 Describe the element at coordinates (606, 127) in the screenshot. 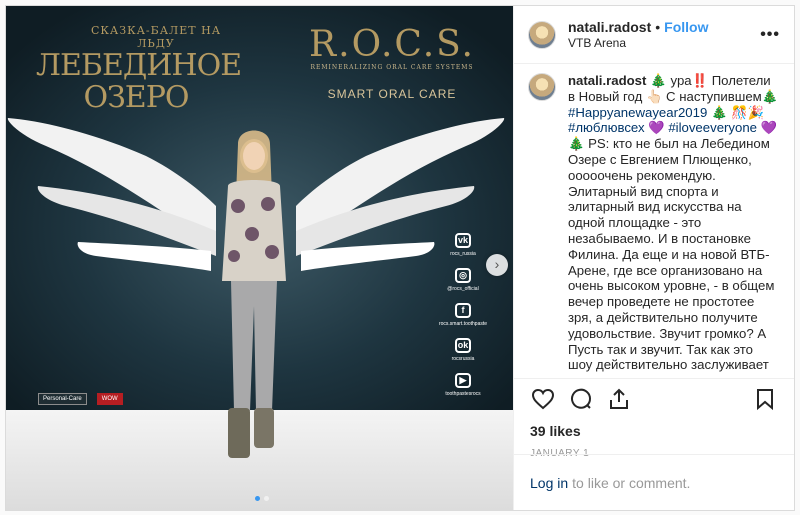

I see `hashtag-link: #люблювсех` at that location.